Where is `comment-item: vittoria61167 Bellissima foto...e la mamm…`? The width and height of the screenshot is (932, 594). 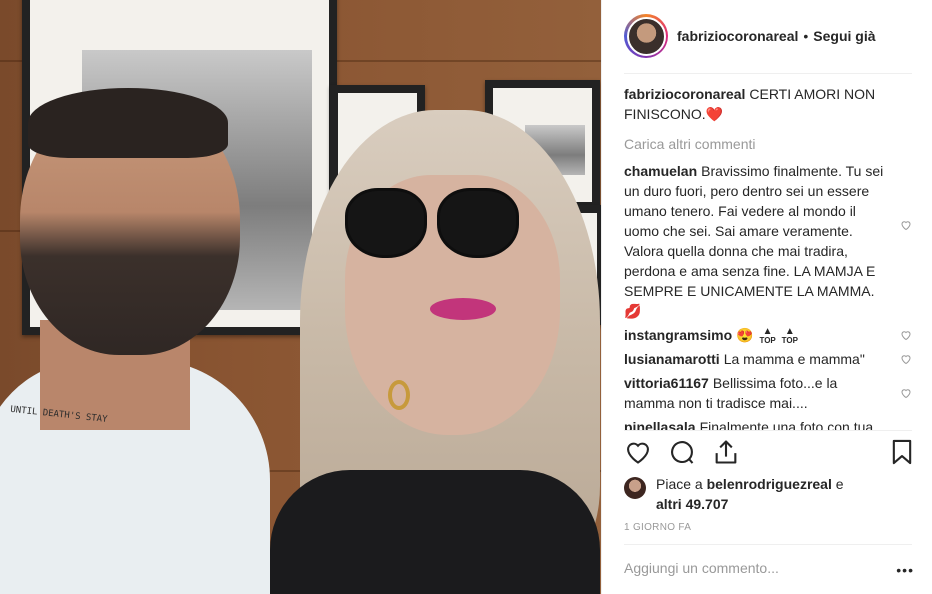 comment-item: vittoria61167 Bellissima foto...e la mamm… is located at coordinates (769, 393).